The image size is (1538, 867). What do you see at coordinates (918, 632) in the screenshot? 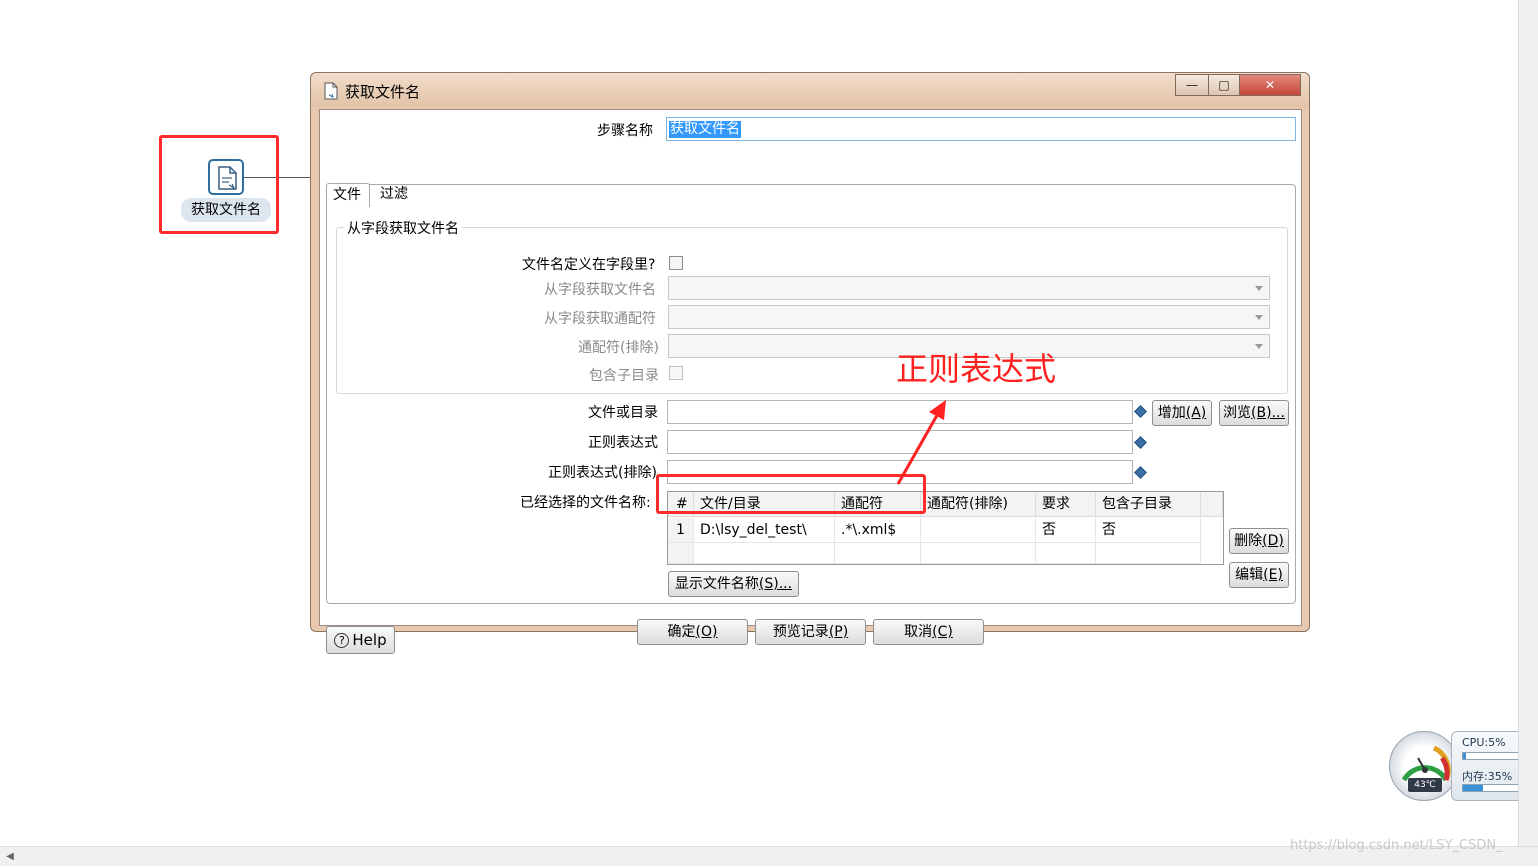
I see `cancel-label: 取消` at bounding box center [918, 632].